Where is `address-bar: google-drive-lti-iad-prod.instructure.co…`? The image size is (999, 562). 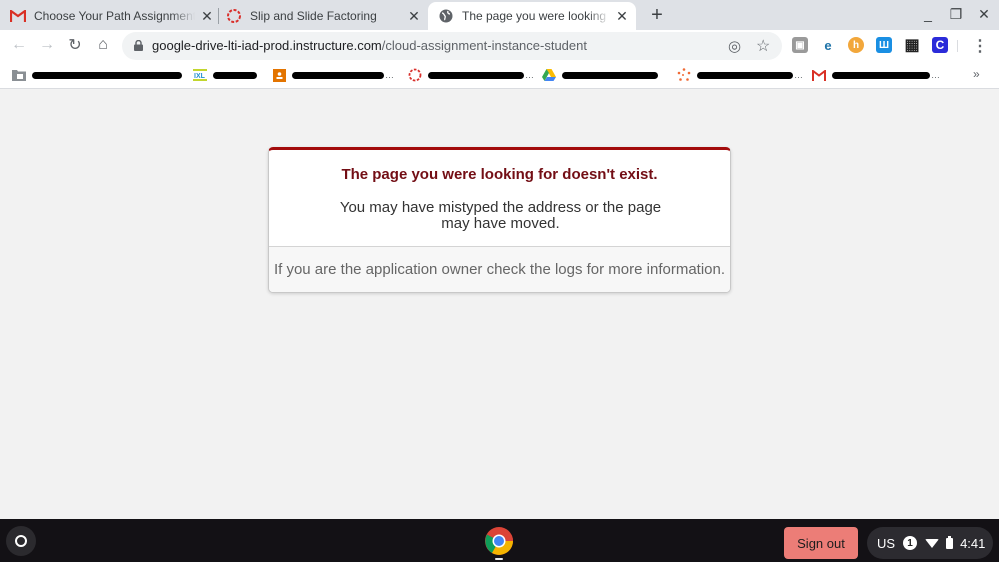 address-bar: google-drive-lti-iad-prod.instructure.co… is located at coordinates (452, 46).